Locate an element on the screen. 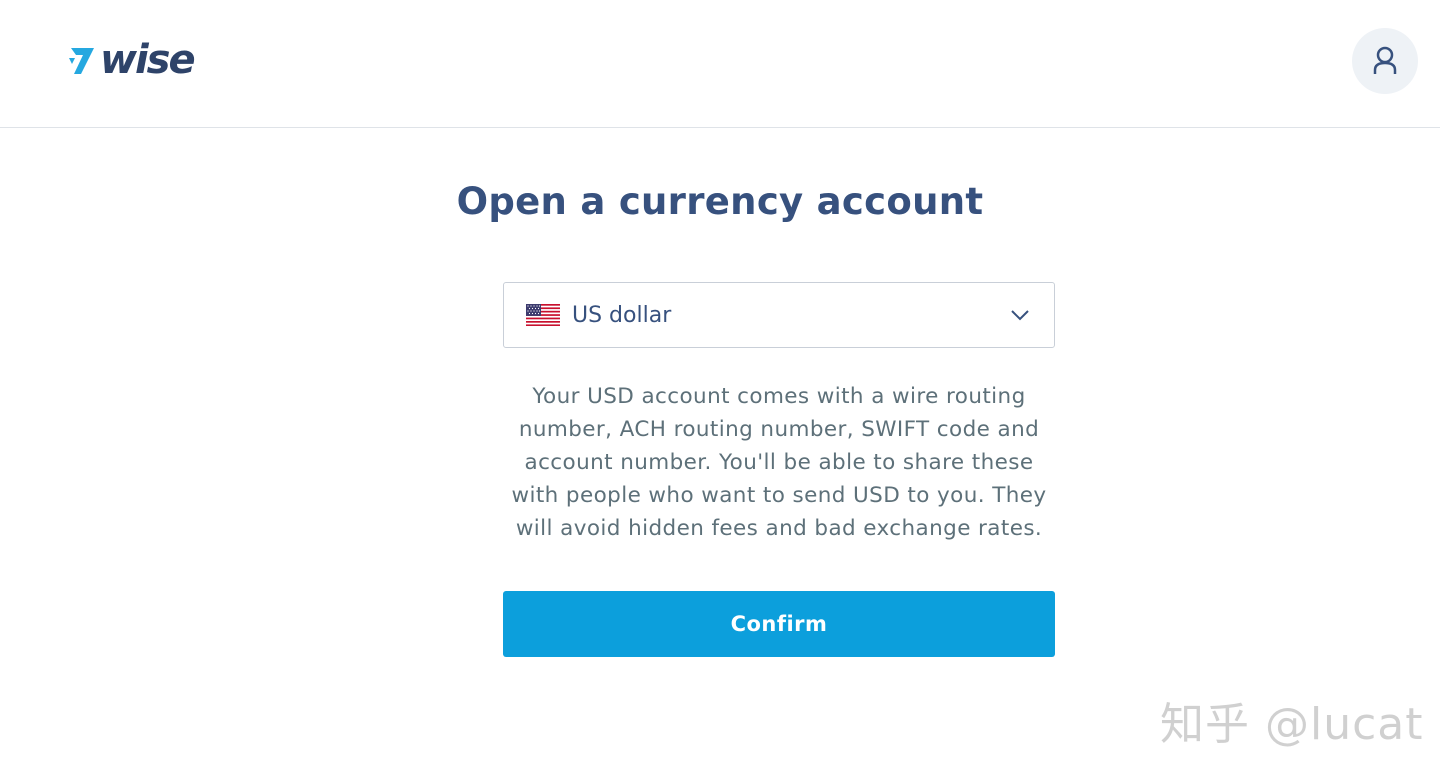 The image size is (1440, 773). wise-flag-icon is located at coordinates (81, 61).